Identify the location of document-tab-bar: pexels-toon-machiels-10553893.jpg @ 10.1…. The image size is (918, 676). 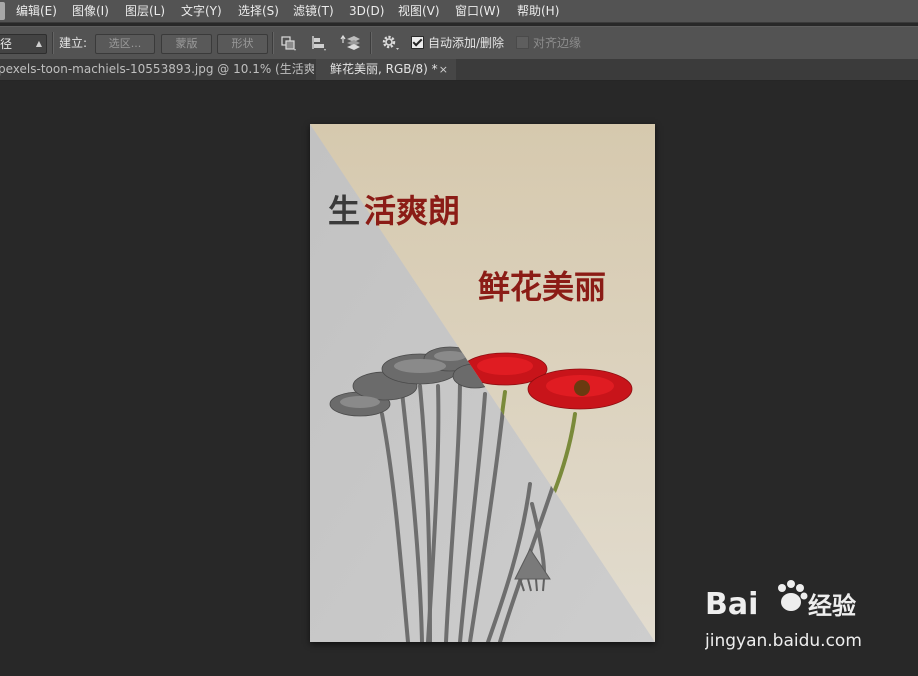
(459, 70).